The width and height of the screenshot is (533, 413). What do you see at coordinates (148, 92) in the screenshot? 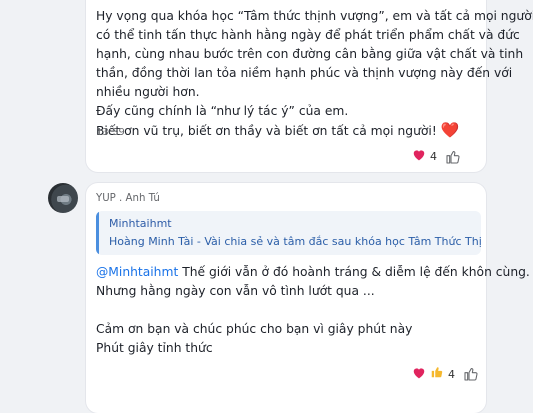
I see `message-line: nhiều người hơn.` at bounding box center [148, 92].